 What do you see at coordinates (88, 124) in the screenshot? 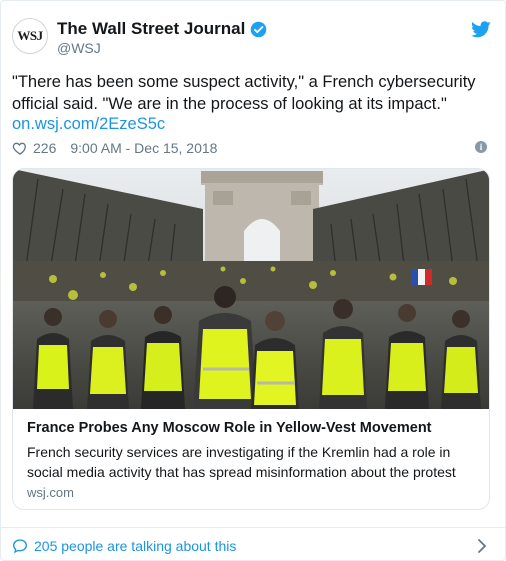
I see `tweet-link: on.wsj.com/2EzeS5c` at bounding box center [88, 124].